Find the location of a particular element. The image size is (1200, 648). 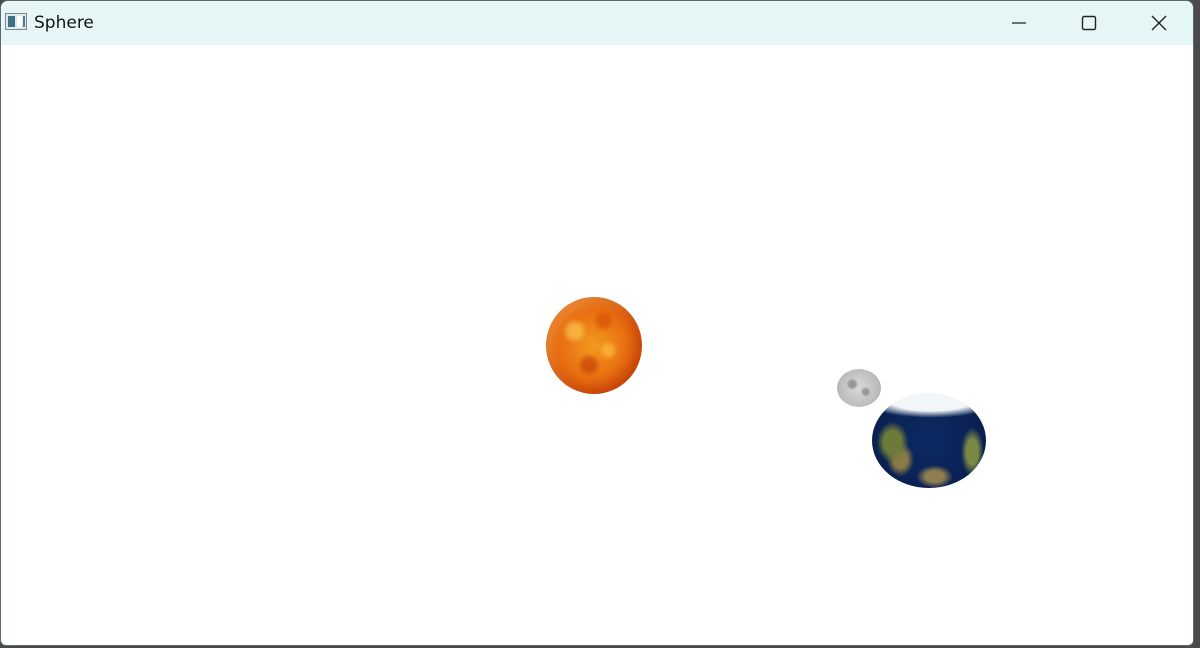

minimize-button is located at coordinates (1019, 23).